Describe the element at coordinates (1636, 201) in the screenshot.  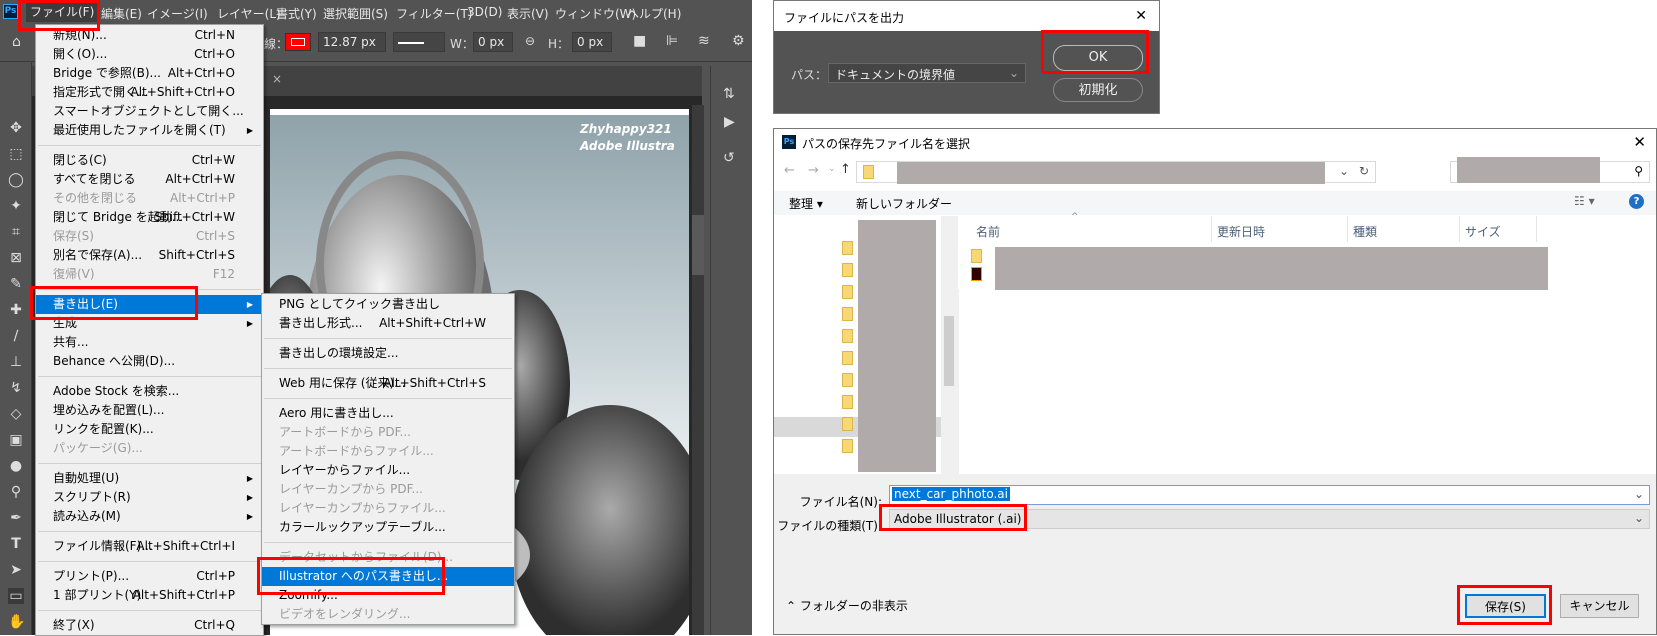
I see `help-icon: ?` at that location.